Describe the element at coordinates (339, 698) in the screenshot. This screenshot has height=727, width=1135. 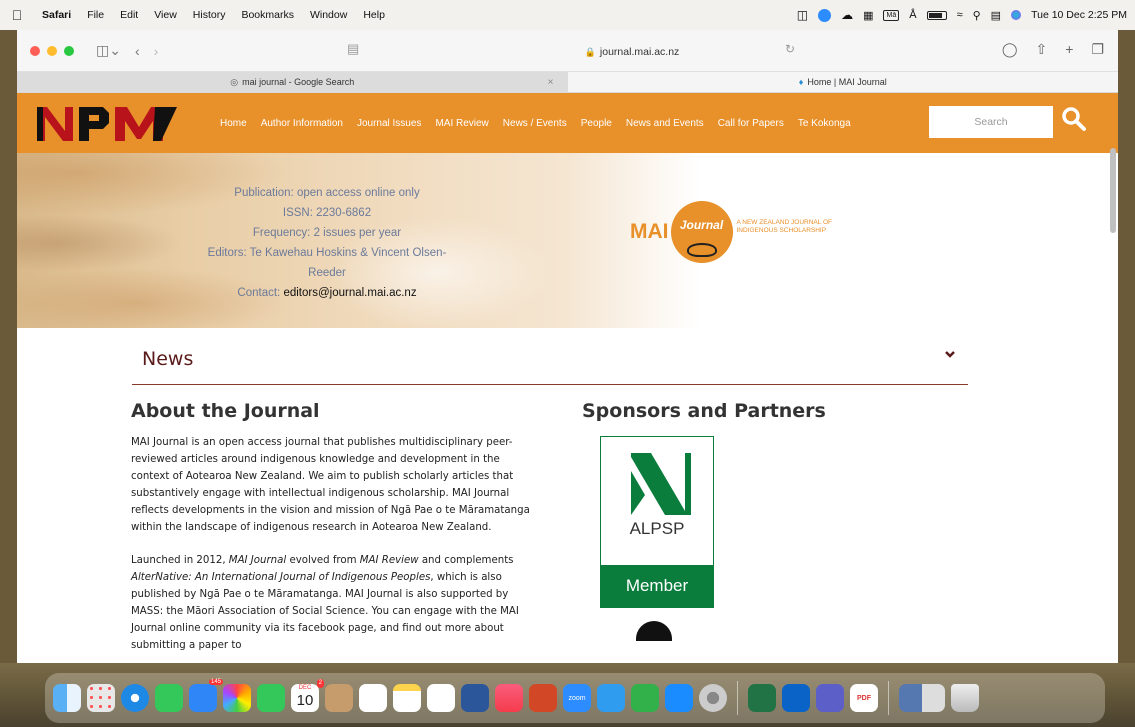
I see `contacts-icon` at that location.